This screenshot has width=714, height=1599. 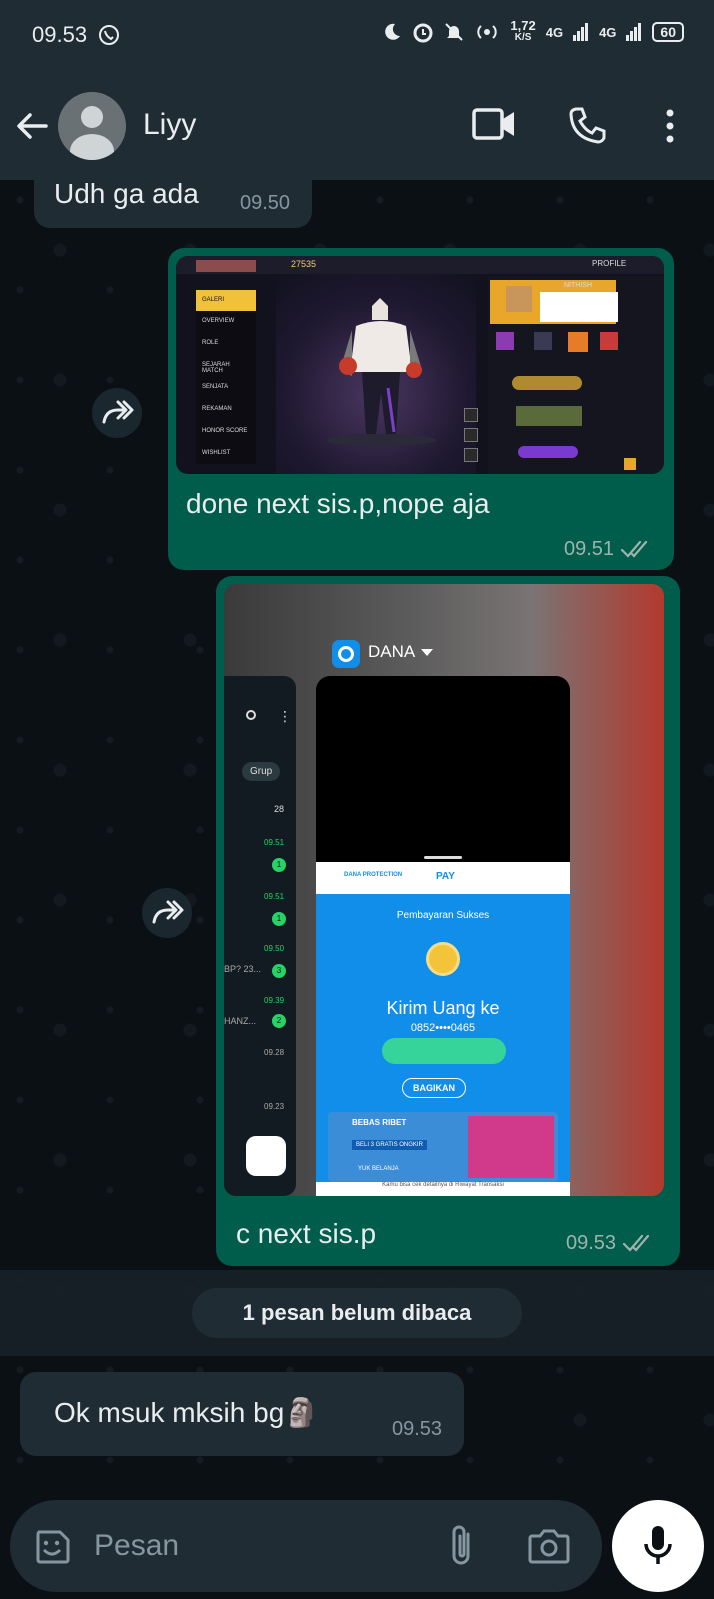 What do you see at coordinates (279, 809) in the screenshot?
I see `list-time: 28` at bounding box center [279, 809].